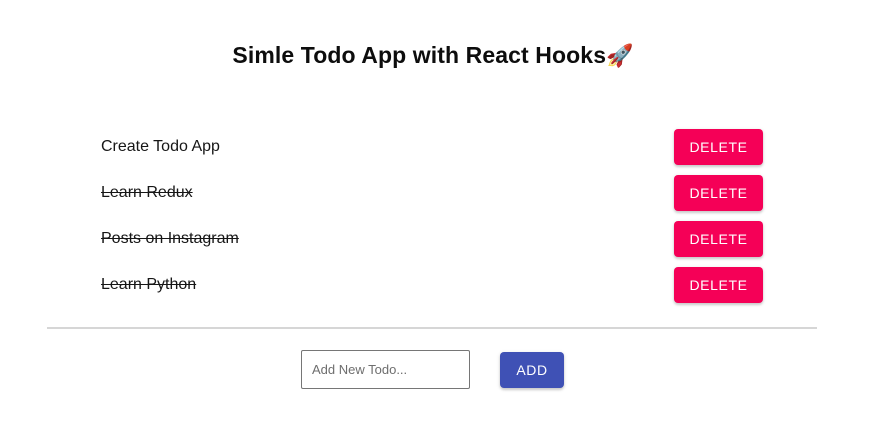 This screenshot has height=422, width=884. What do you see at coordinates (170, 239) in the screenshot?
I see `todo-text: Posts on Instagram` at bounding box center [170, 239].